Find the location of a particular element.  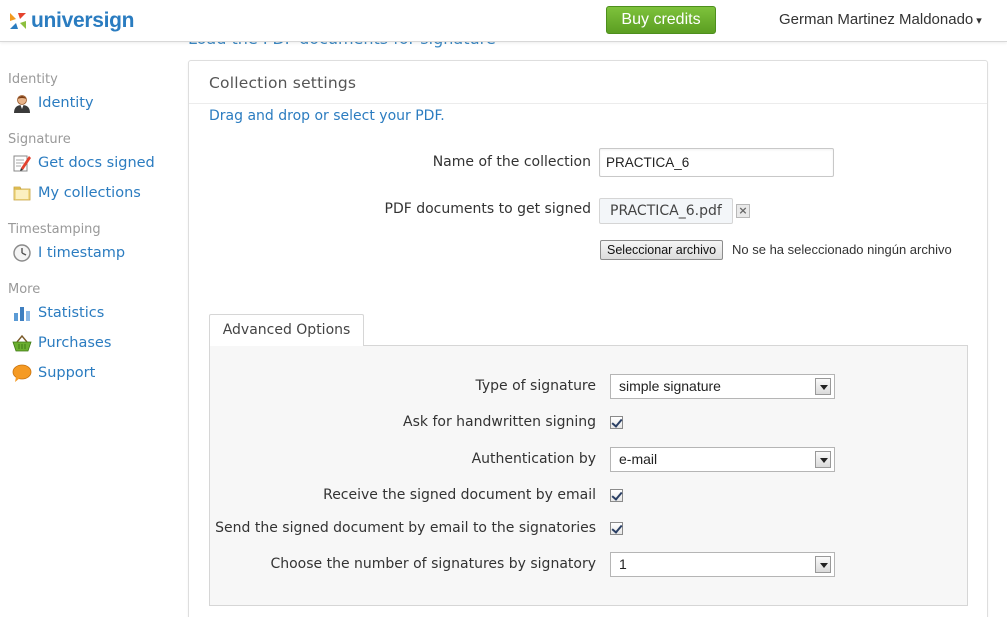

select-file-button: Seleccionar archivo is located at coordinates (662, 250).